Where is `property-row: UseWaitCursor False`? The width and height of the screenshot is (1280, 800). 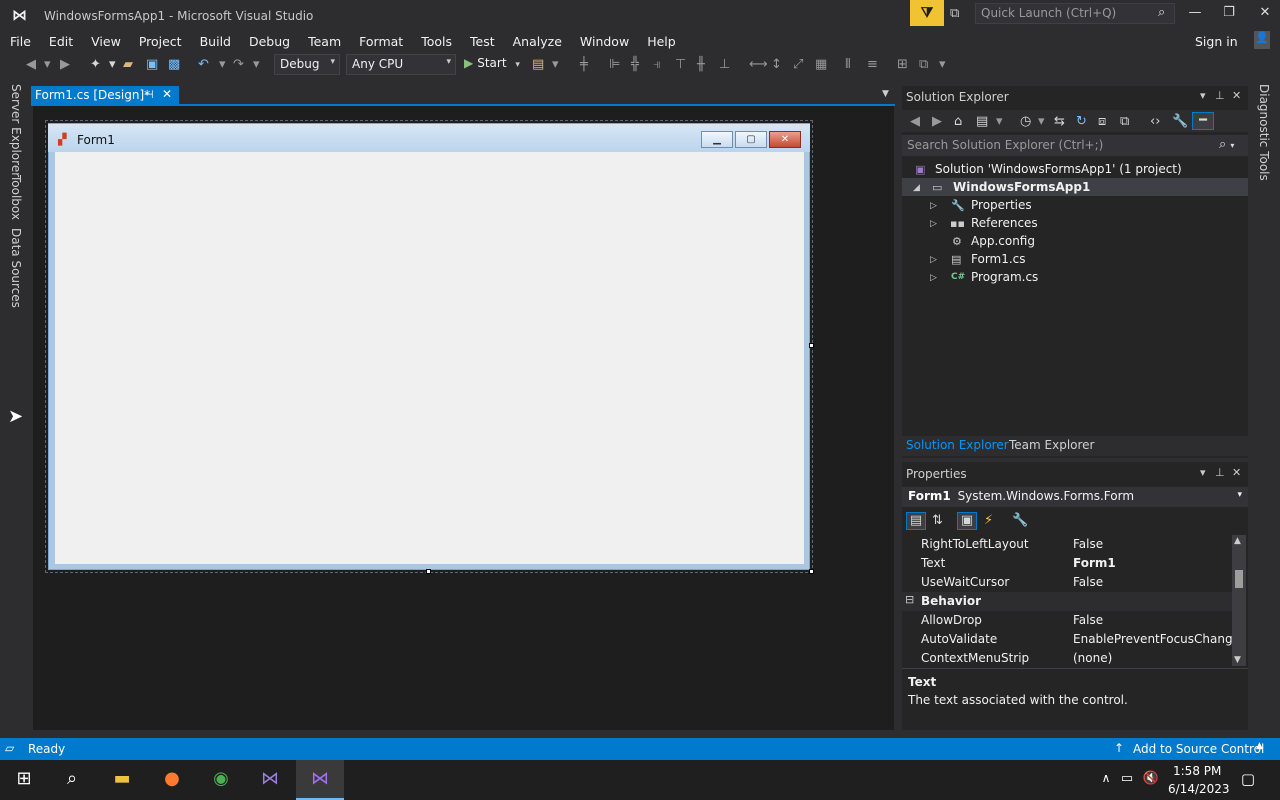 property-row: UseWaitCursor False is located at coordinates (1067, 582).